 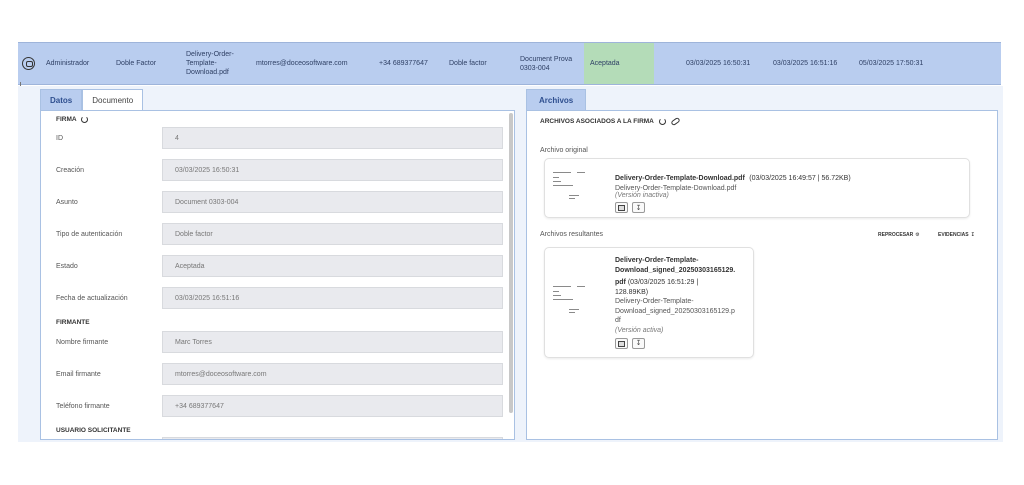 What do you see at coordinates (896, 235) in the screenshot?
I see `reprocess-label: REPROCESAR` at bounding box center [896, 235].